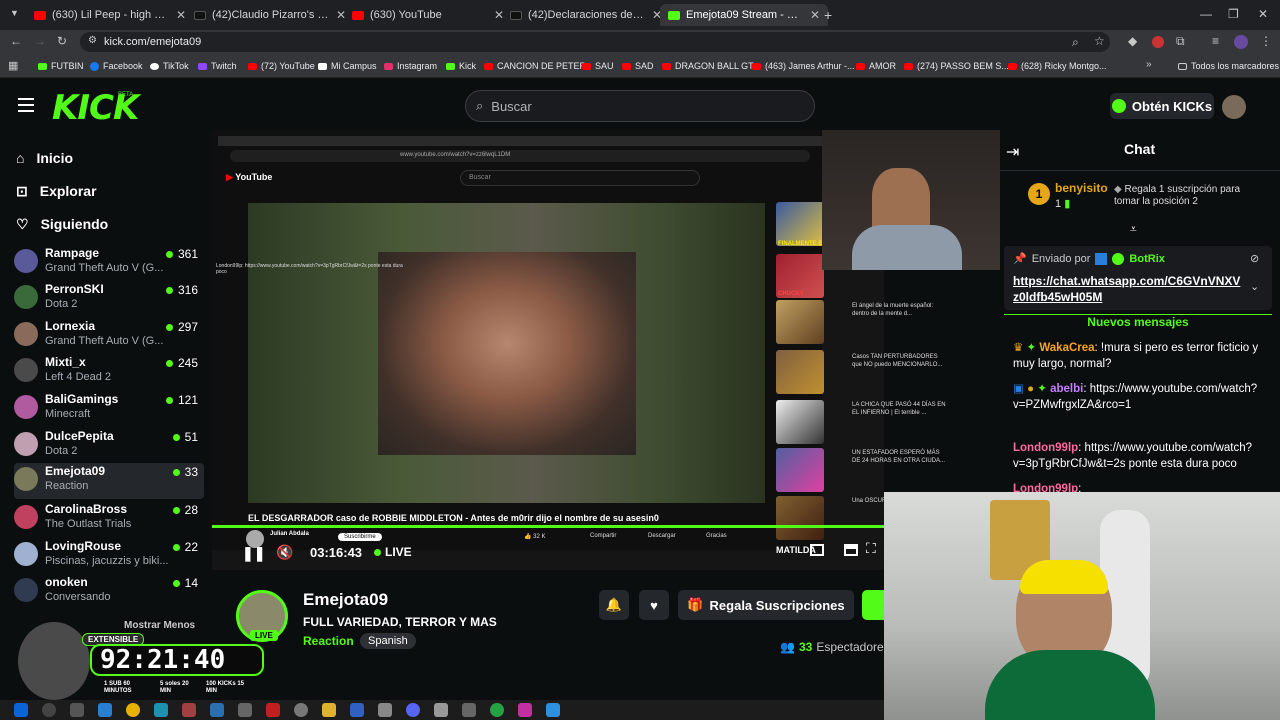 This screenshot has height=720, width=1280. Describe the element at coordinates (253, 553) in the screenshot. I see `pause-icon: ❚❚` at that location.